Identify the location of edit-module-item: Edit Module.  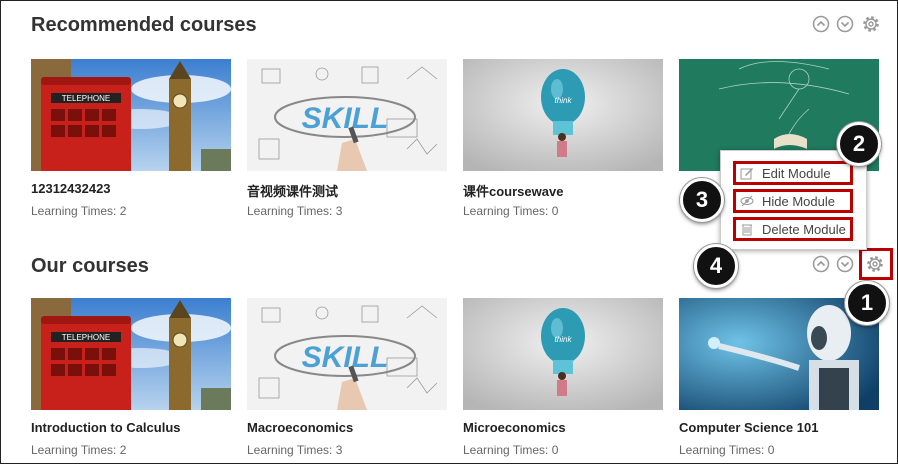
(793, 173).